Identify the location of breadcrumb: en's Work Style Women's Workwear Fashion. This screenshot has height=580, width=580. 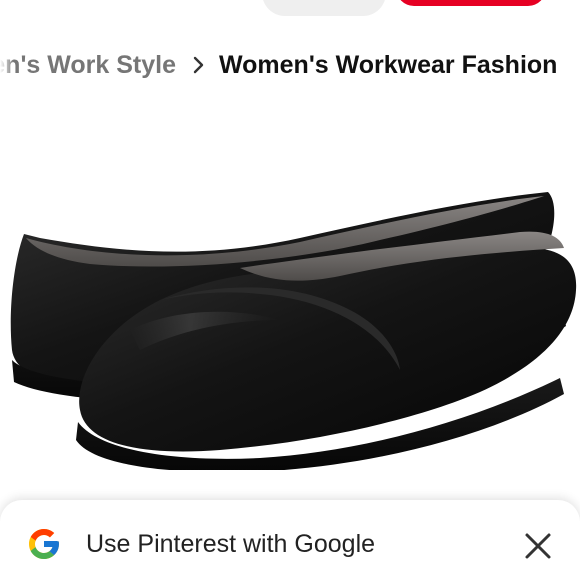
(290, 65).